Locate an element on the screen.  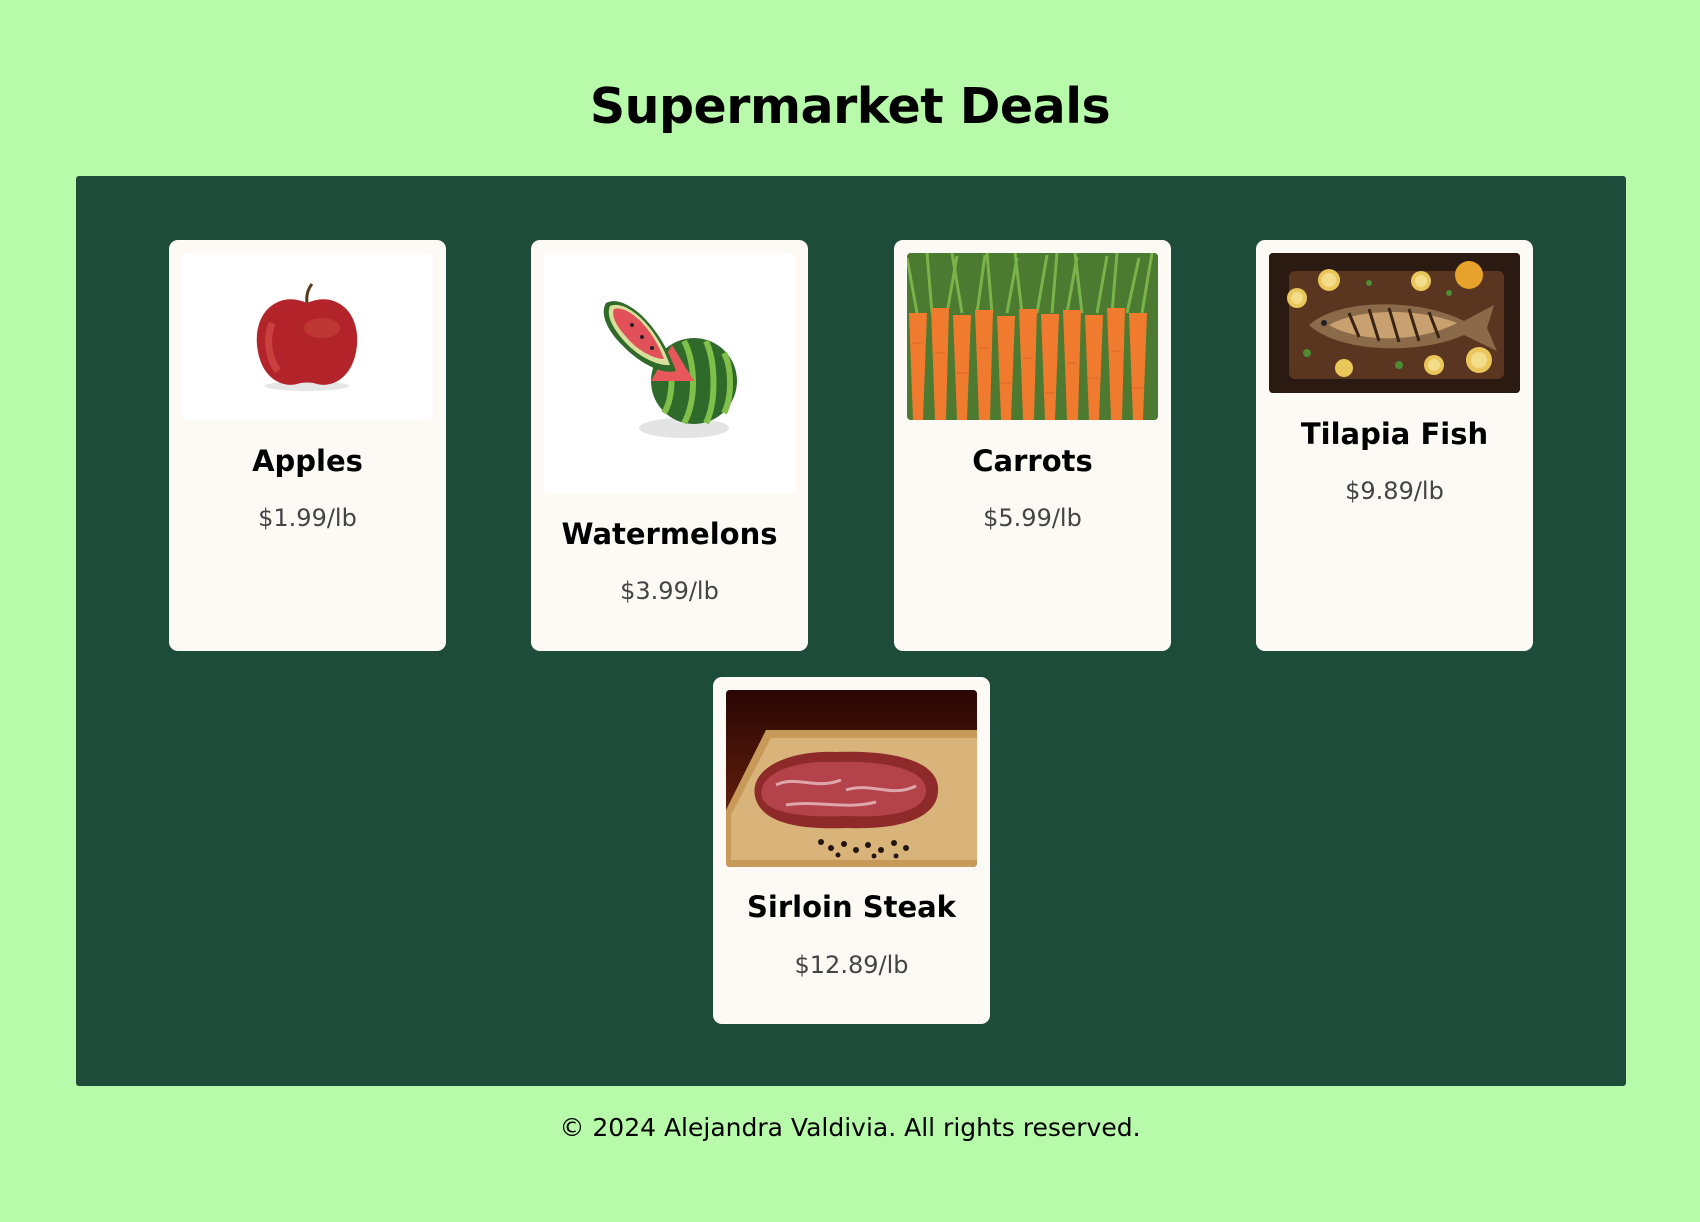
apple-image is located at coordinates (307, 336).